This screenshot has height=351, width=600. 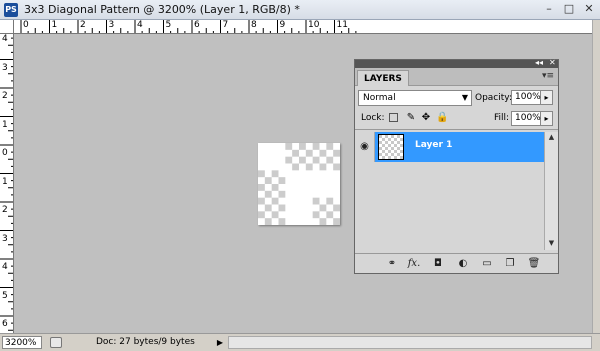 I want to click on opacity-field: 100%, so click(x=526, y=97).